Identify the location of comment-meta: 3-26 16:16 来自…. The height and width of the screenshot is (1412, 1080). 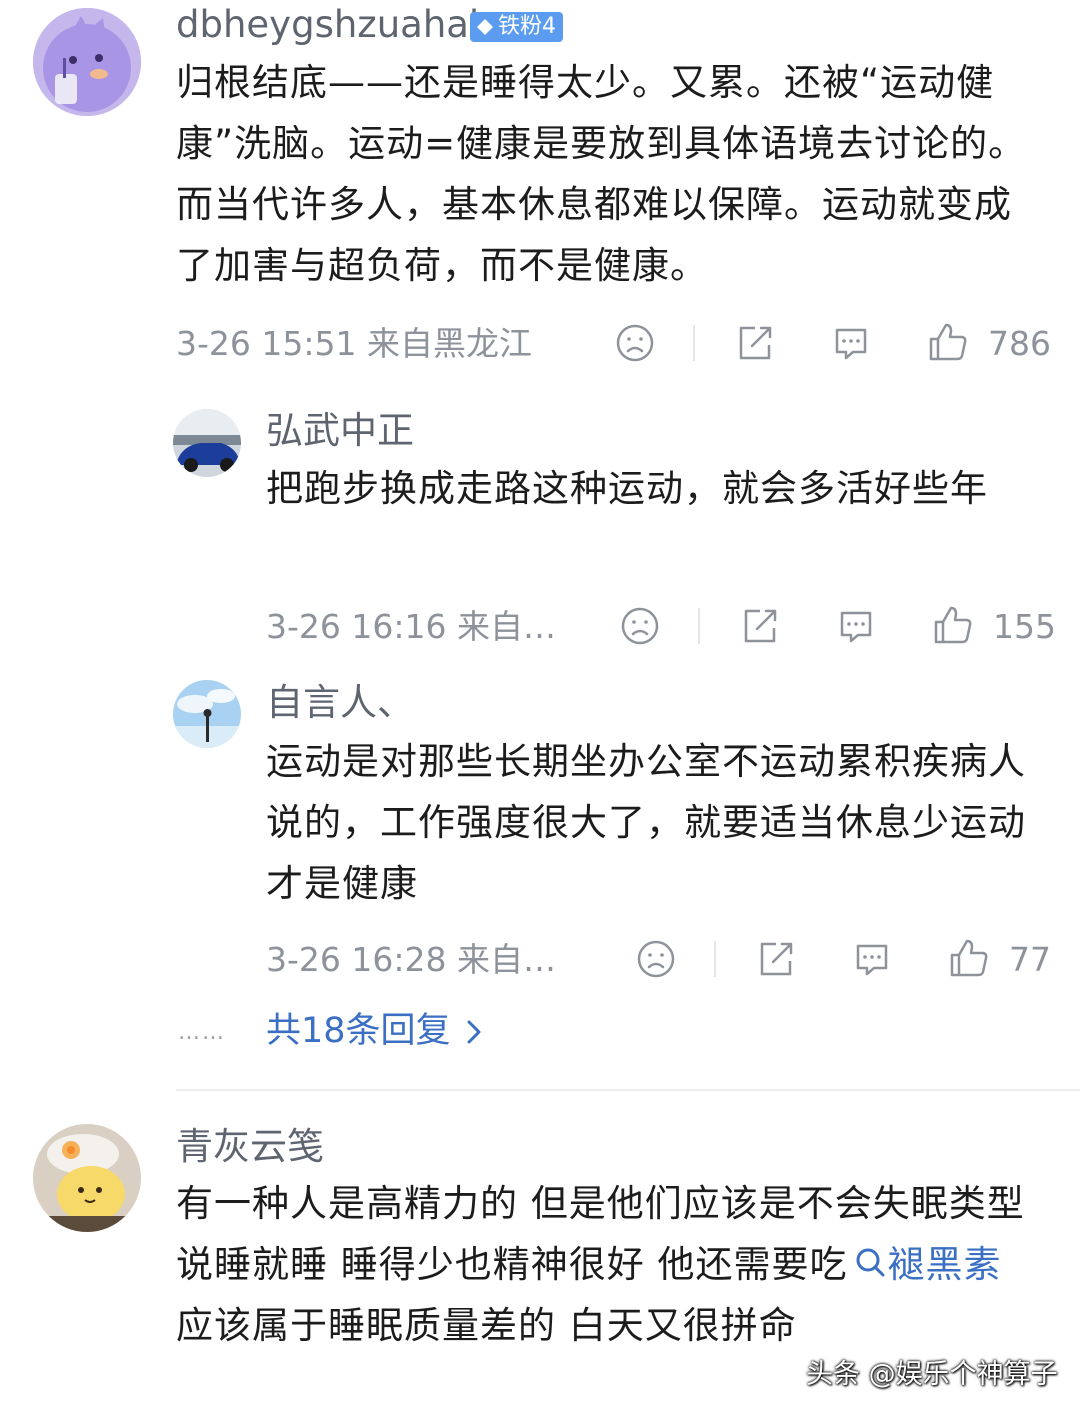
(411, 626).